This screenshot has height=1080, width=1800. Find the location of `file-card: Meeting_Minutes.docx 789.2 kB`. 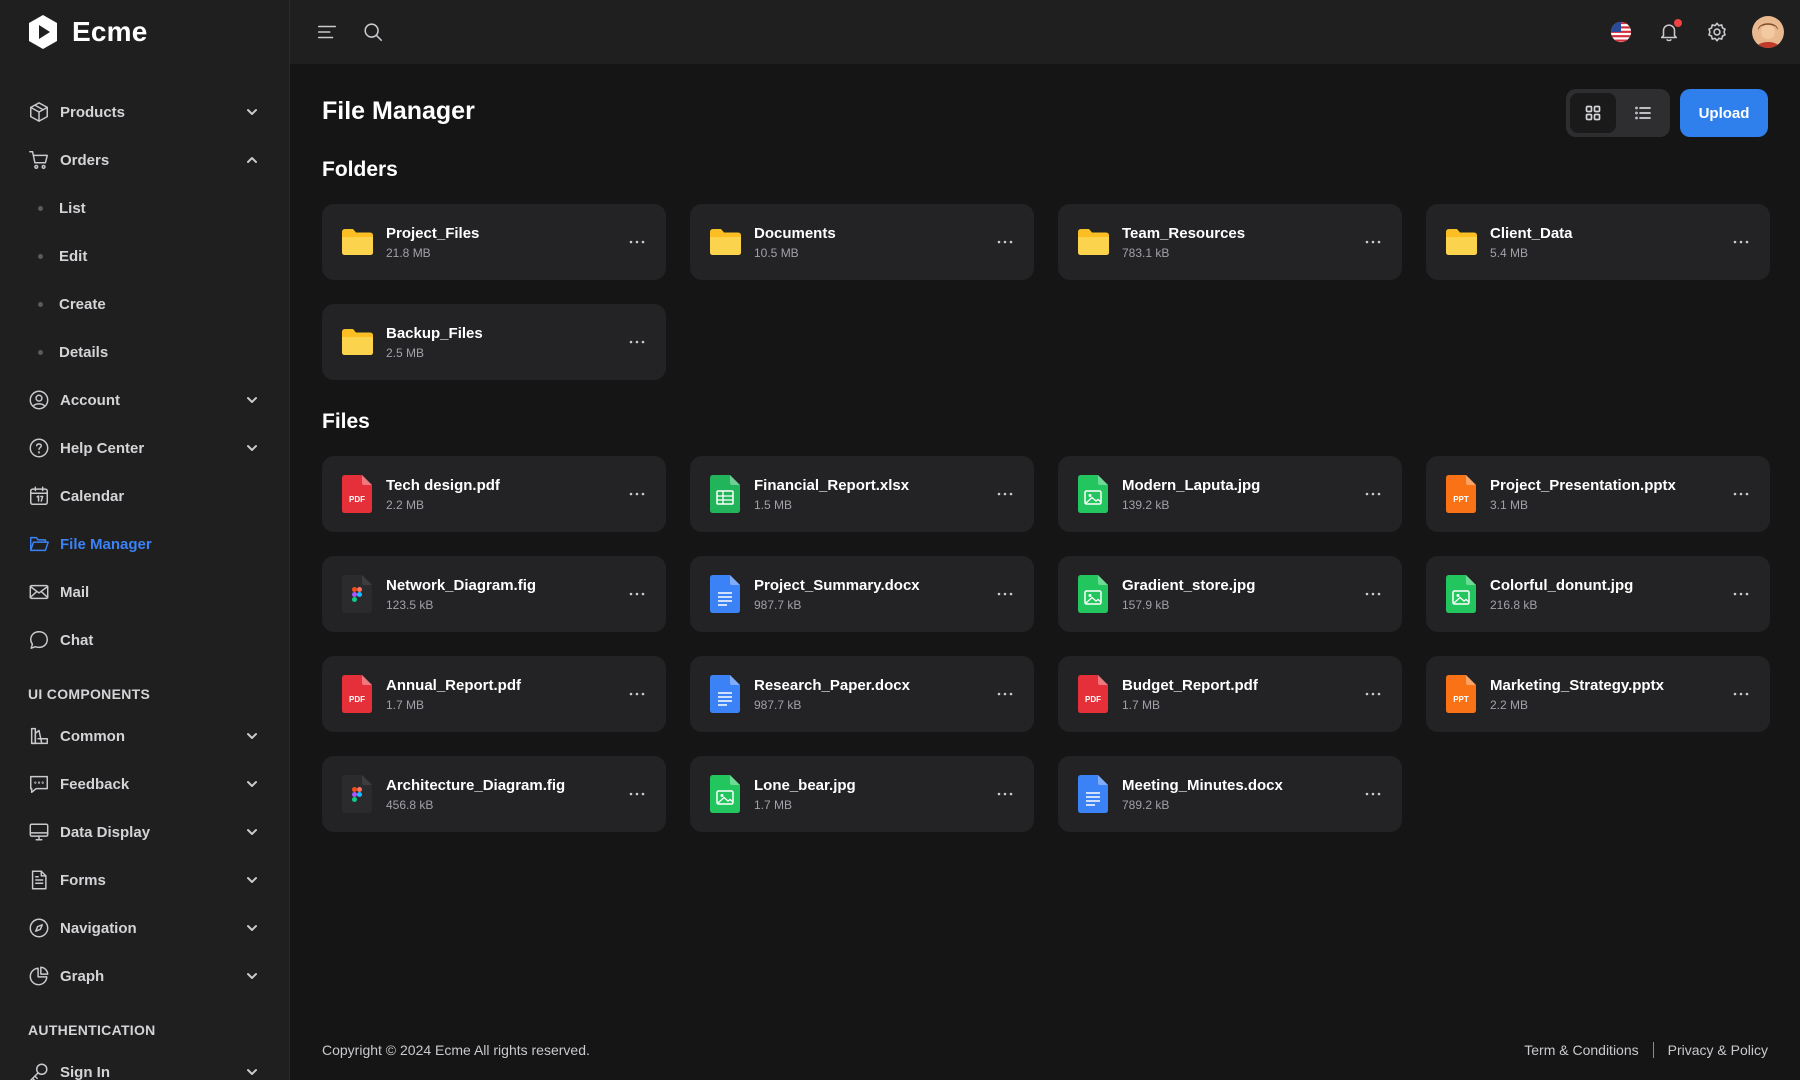

file-card: Meeting_Minutes.docx 789.2 kB is located at coordinates (1230, 794).